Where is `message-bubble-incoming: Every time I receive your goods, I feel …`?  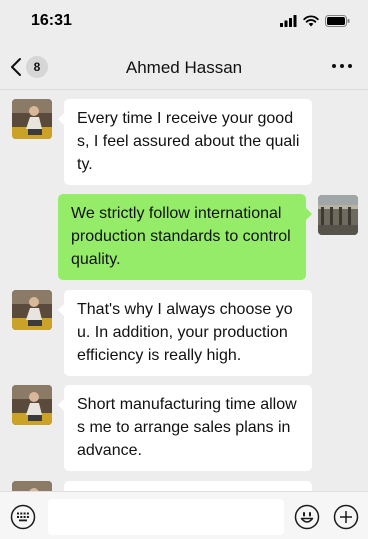
message-bubble-incoming: Every time I receive your goods, I feel … is located at coordinates (185, 142).